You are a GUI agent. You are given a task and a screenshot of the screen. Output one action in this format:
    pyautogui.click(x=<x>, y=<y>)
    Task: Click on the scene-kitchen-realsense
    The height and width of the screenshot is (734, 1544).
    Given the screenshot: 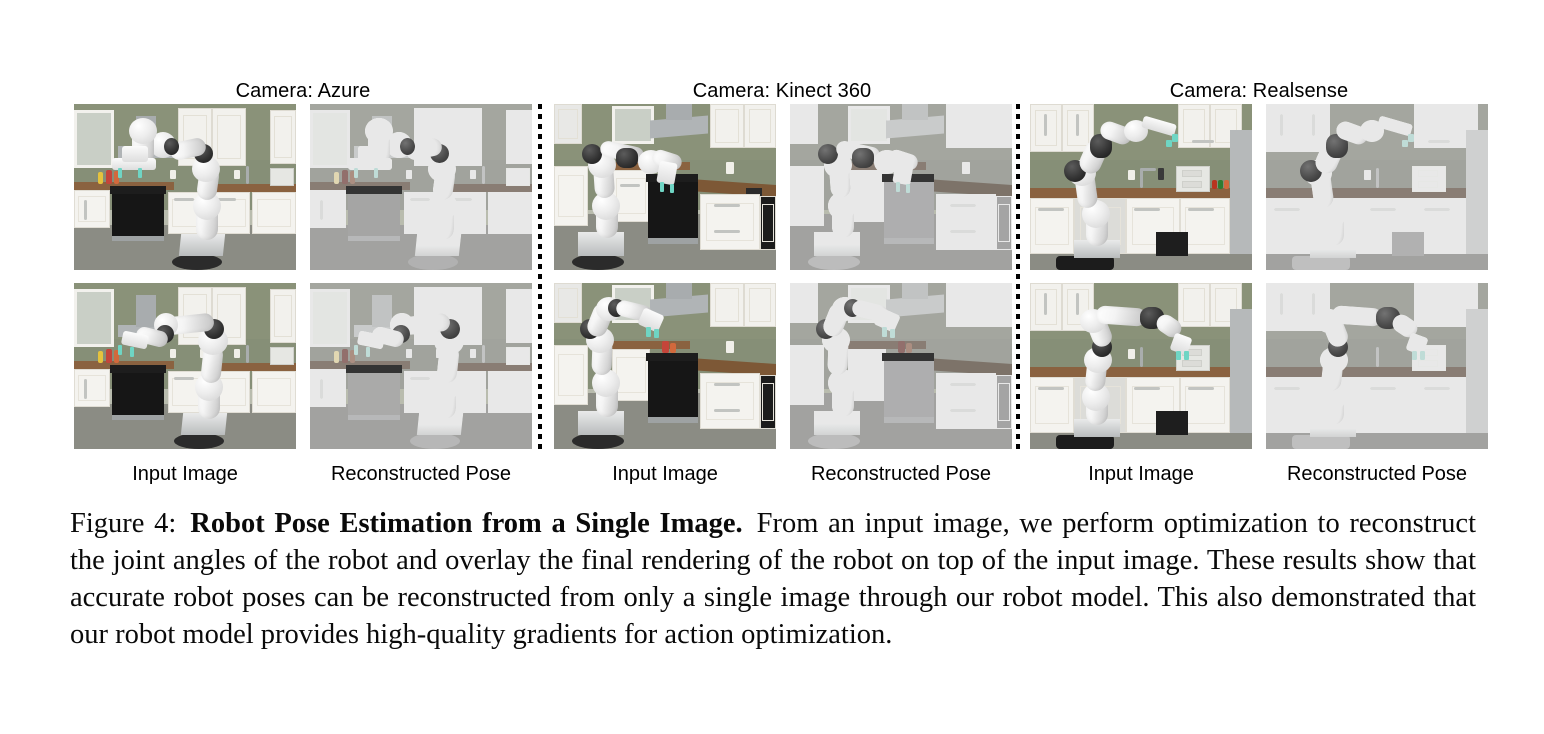 What is the action you would take?
    pyautogui.click(x=1141, y=187)
    